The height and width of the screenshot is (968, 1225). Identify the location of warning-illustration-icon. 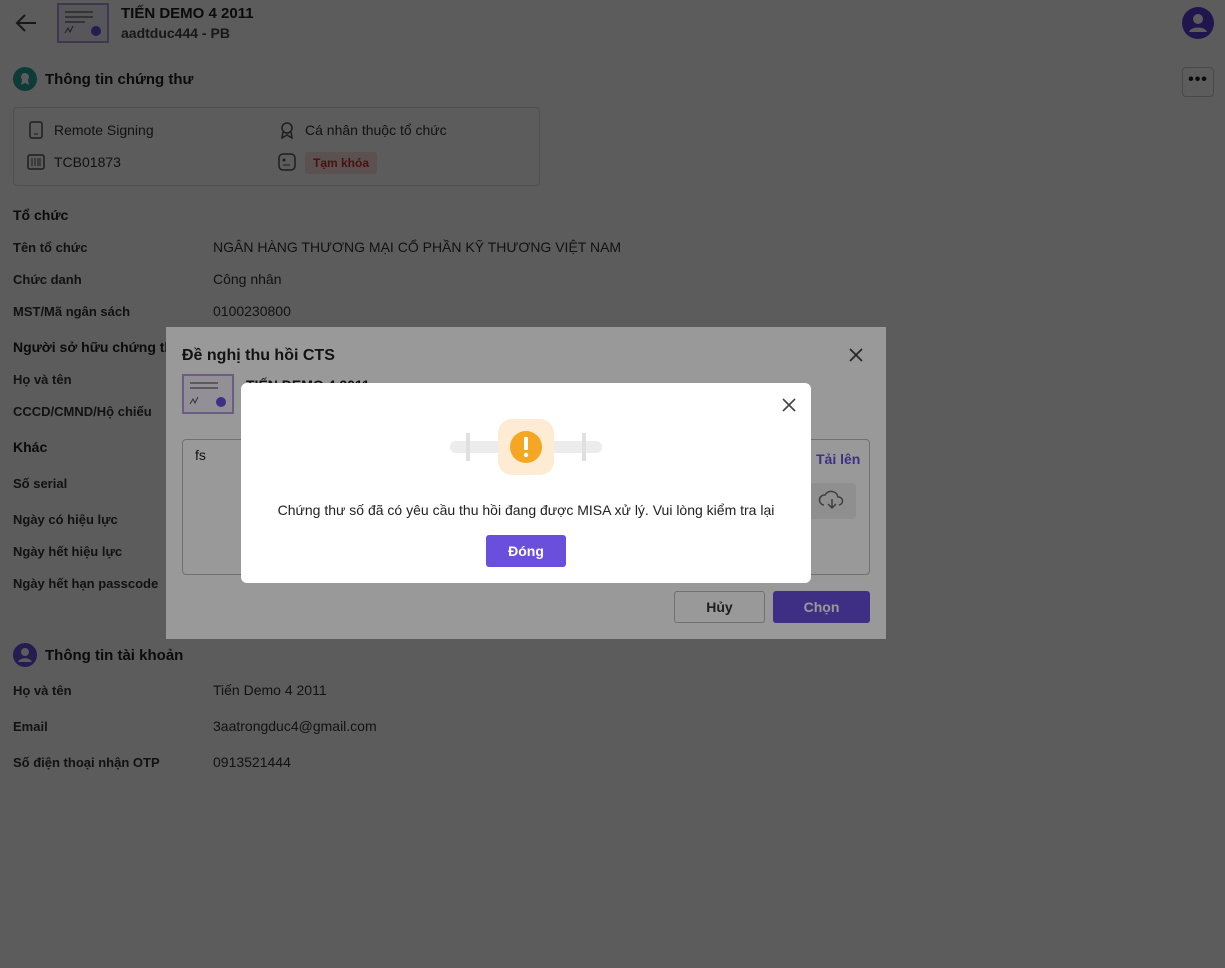
(526, 447).